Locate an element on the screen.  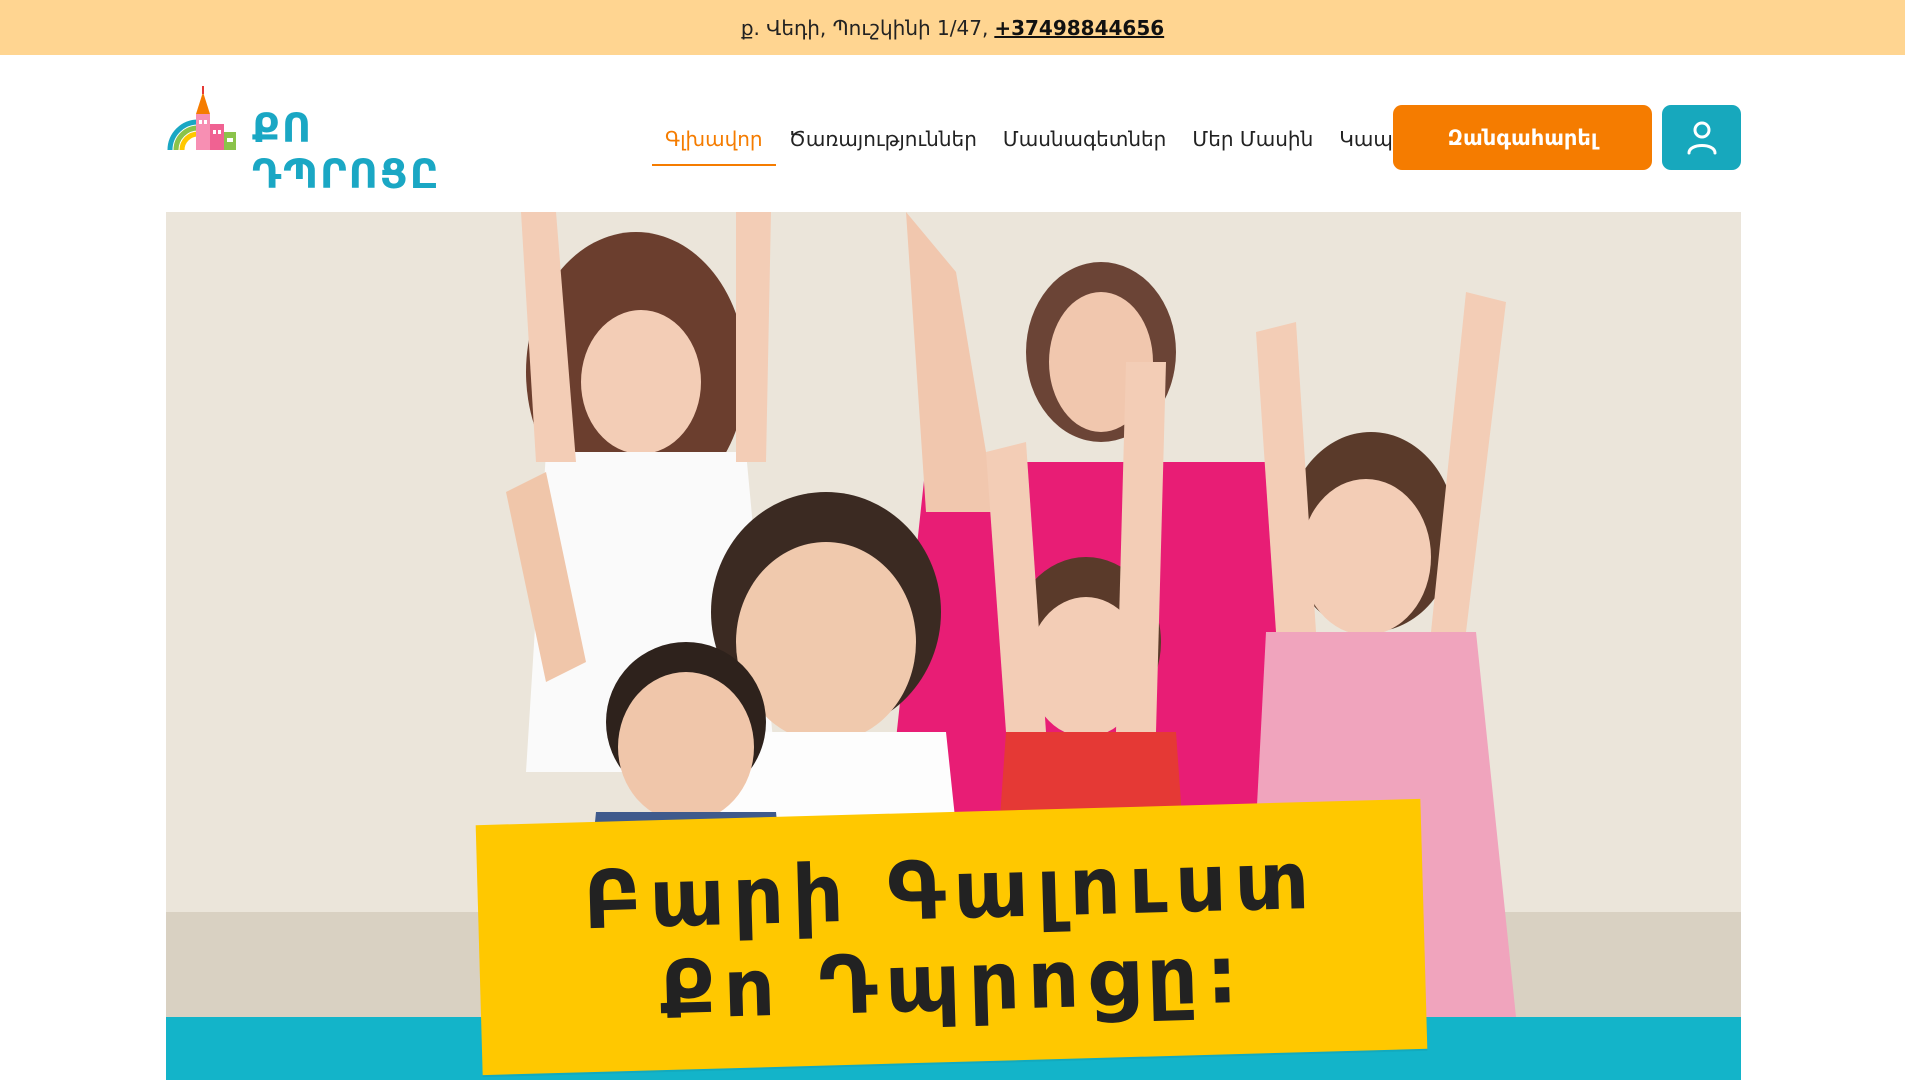
logo-building-icon is located at coordinates (201, 118).